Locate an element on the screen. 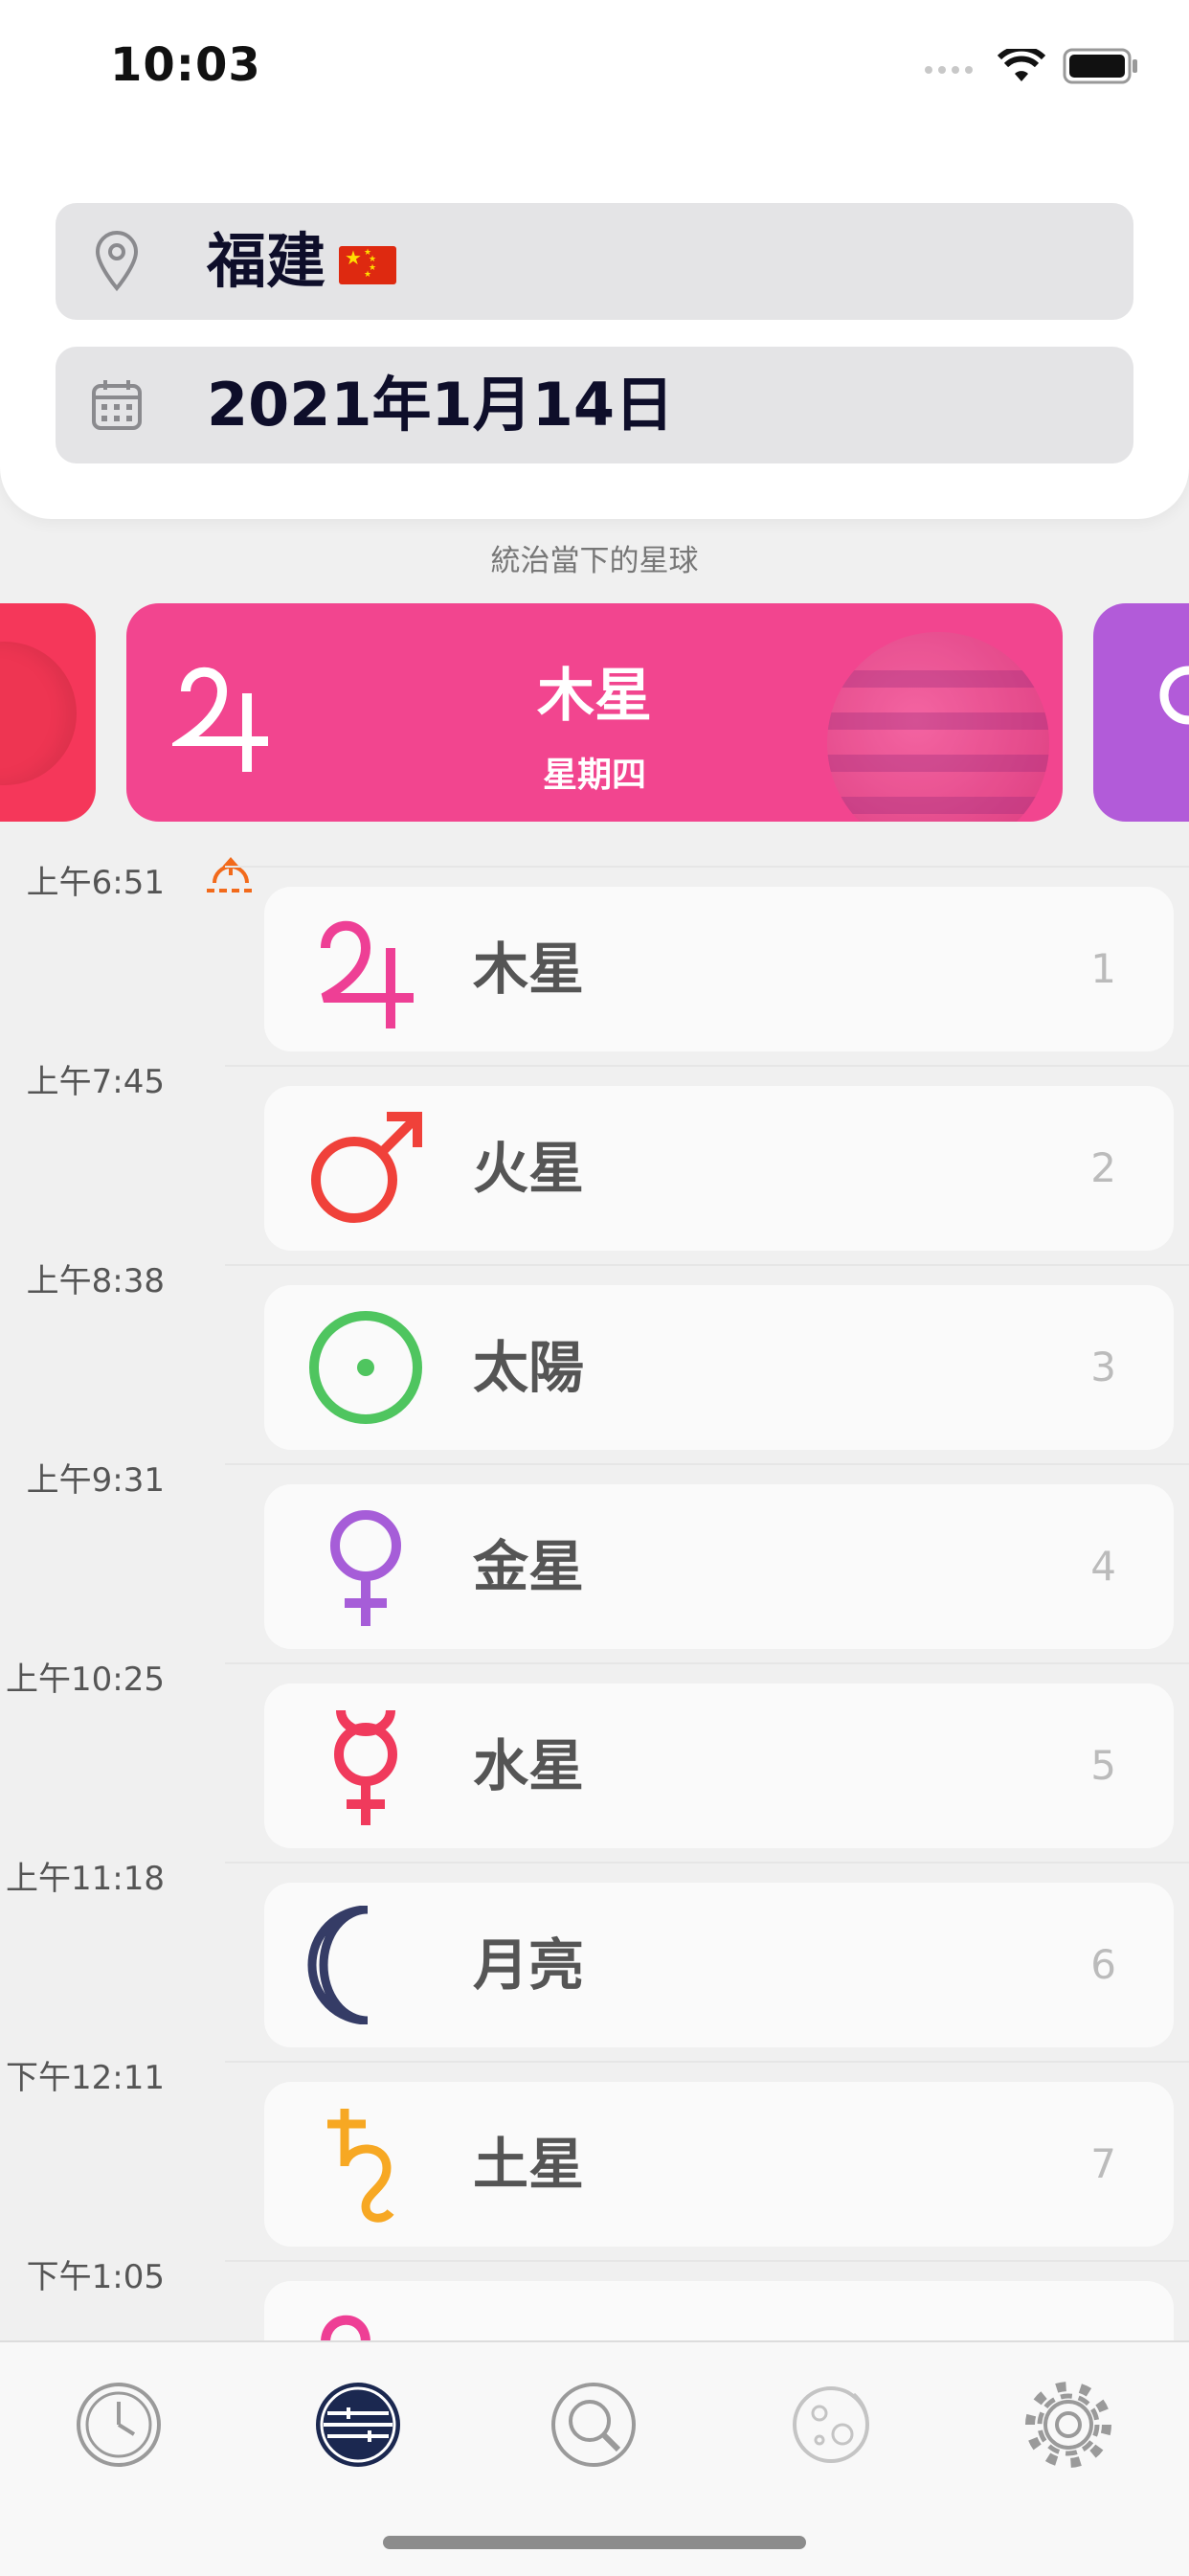 This screenshot has width=1189, height=2576. calendar-icon is located at coordinates (117, 405).